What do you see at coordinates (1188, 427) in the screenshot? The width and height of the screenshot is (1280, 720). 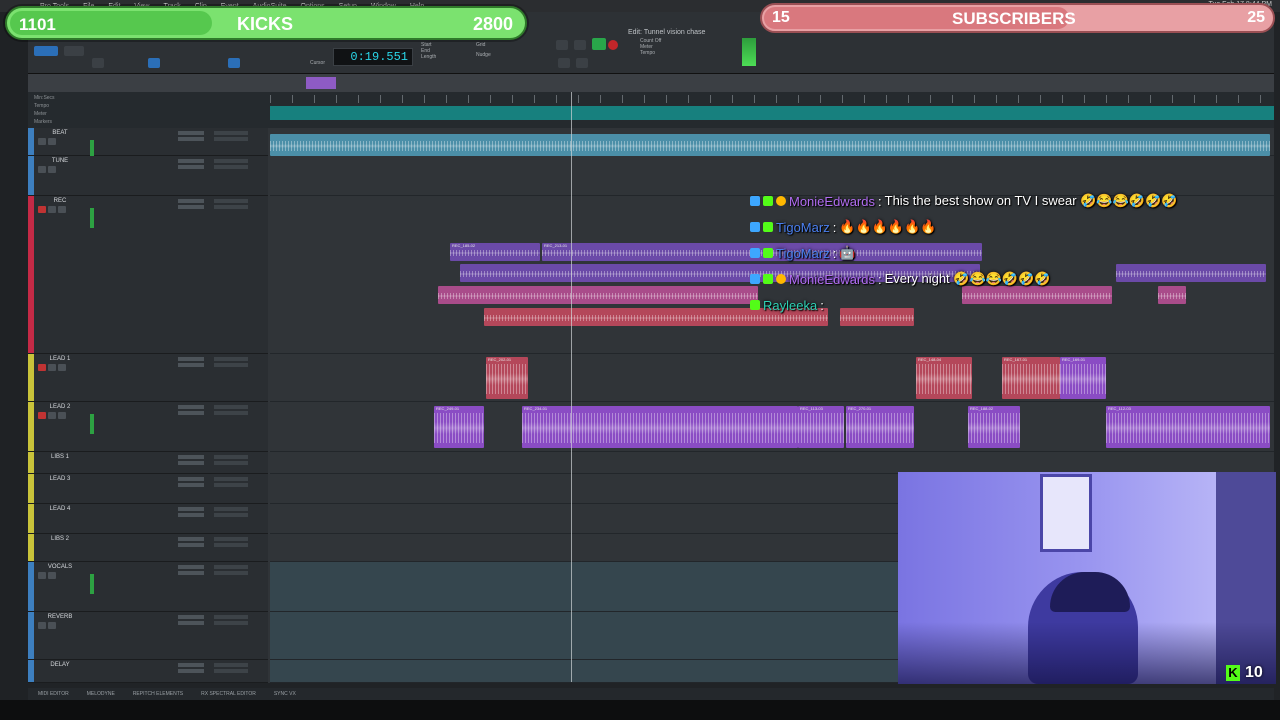 I see `audio-clip: REC_112-03` at bounding box center [1188, 427].